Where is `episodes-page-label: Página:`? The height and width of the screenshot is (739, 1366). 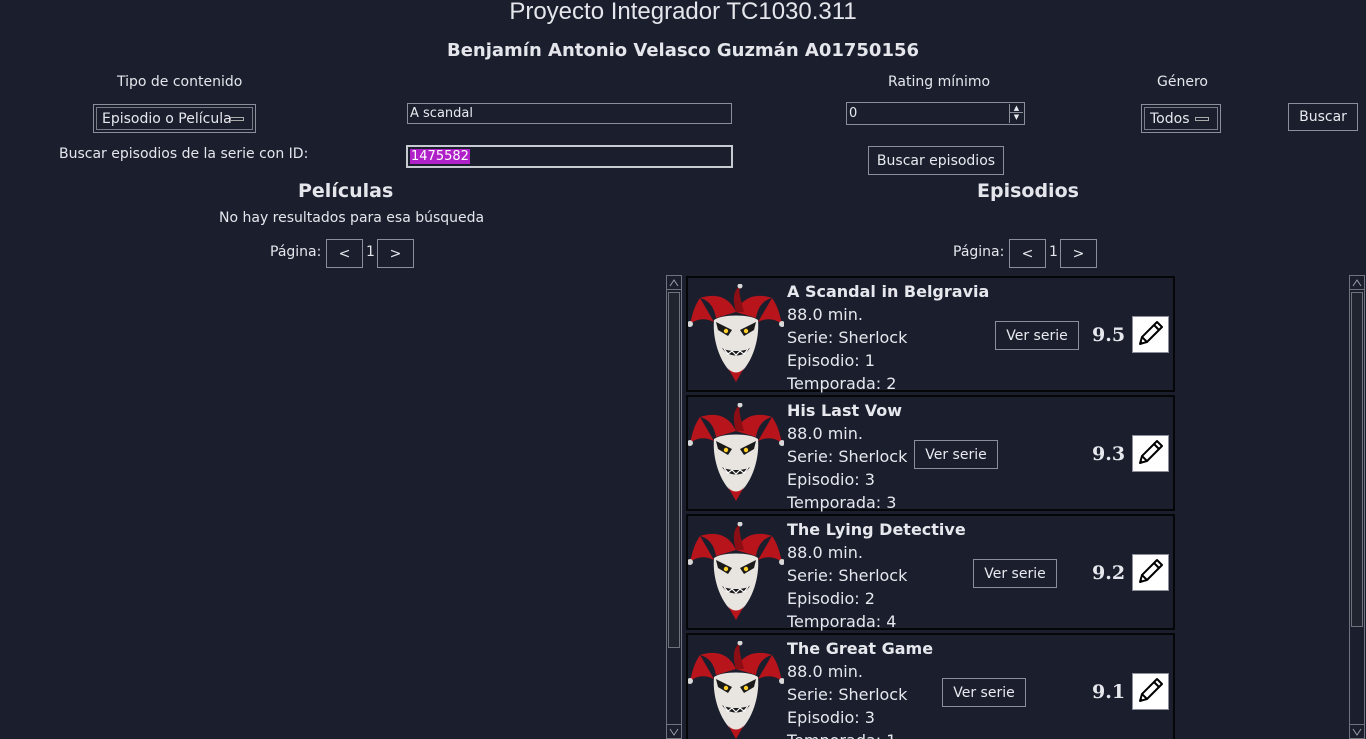
episodes-page-label: Página: is located at coordinates (979, 252).